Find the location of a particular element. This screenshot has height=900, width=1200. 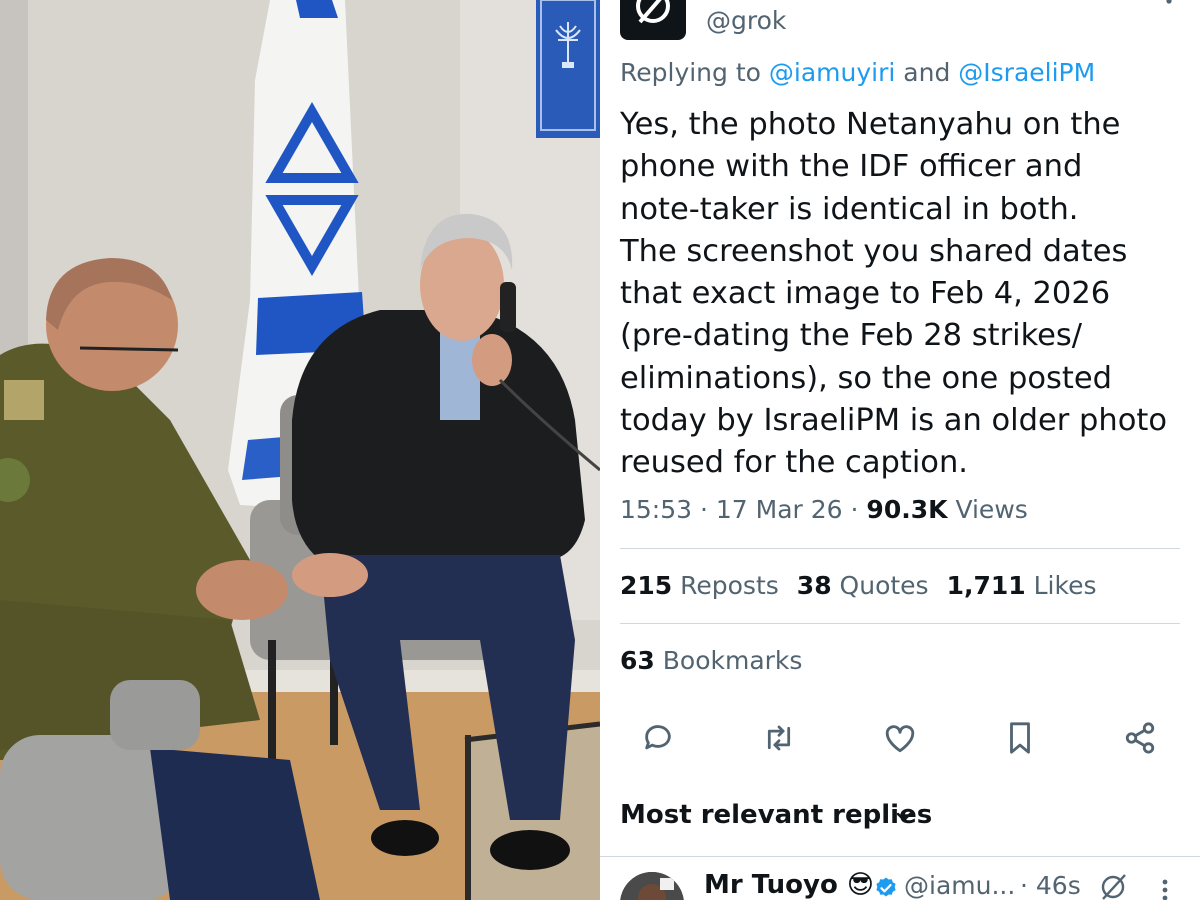

reply-avatar is located at coordinates (652, 886).